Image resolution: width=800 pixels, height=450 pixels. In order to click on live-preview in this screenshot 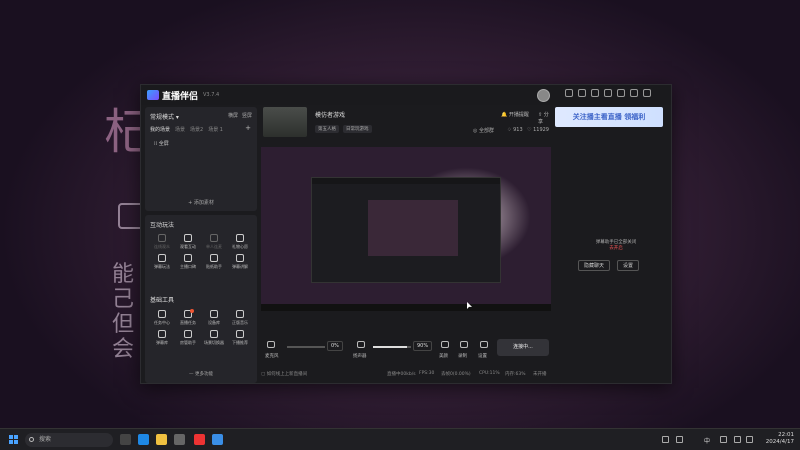, I will do `click(406, 229)`.